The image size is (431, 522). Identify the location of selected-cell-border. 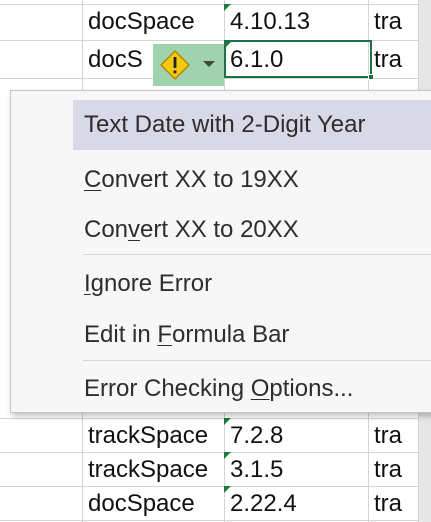
(299, 60).